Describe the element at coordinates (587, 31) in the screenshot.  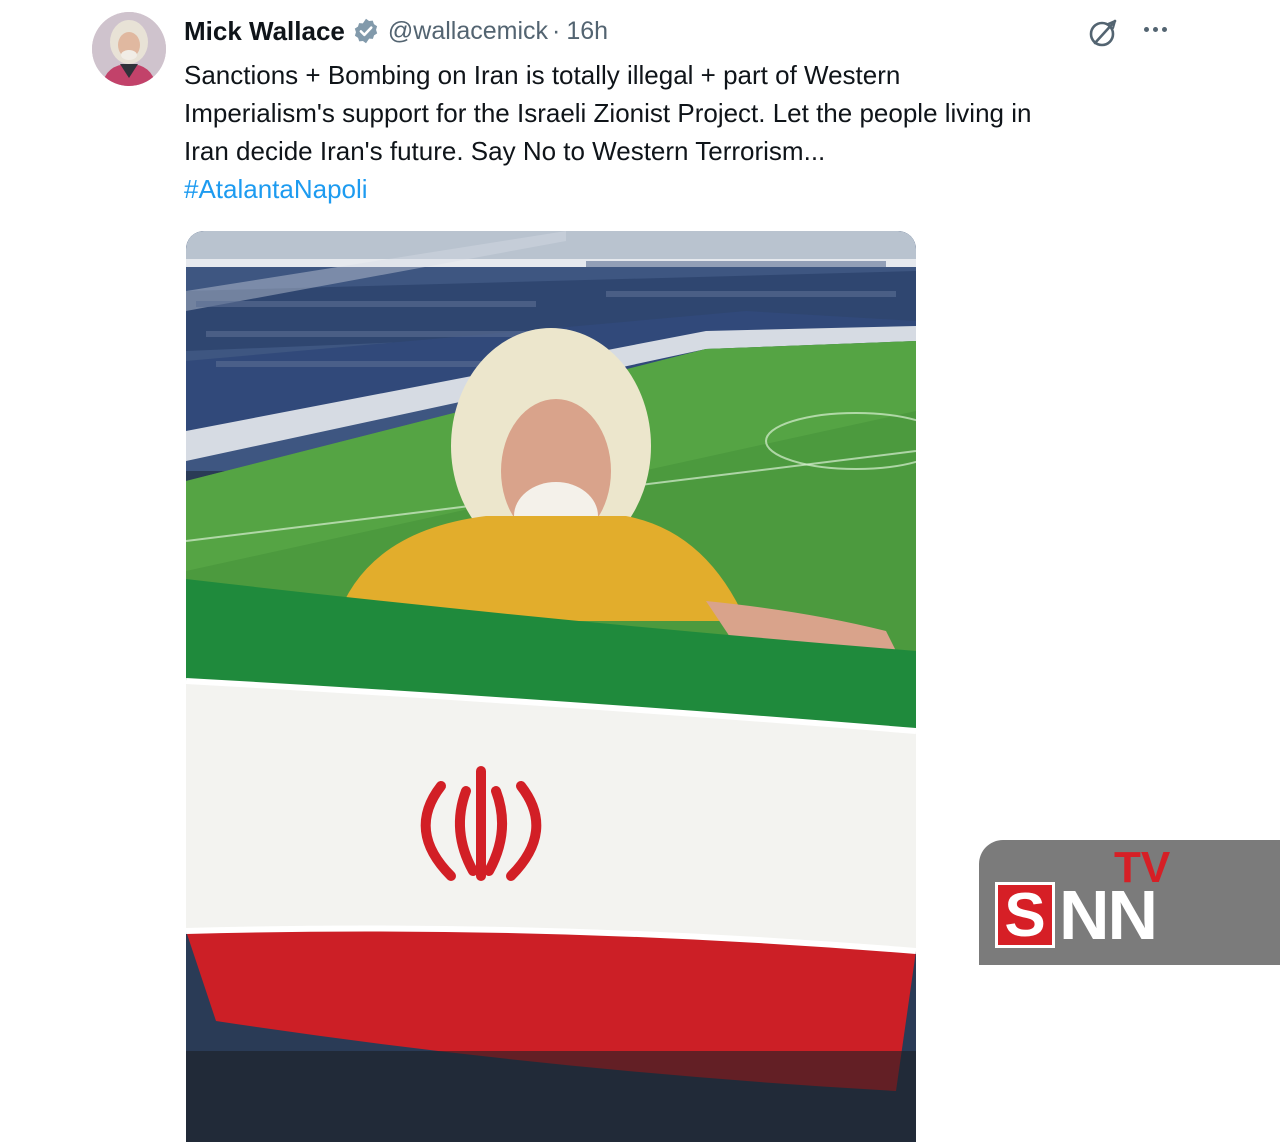
I see `tweet-timestamp: 16h` at that location.